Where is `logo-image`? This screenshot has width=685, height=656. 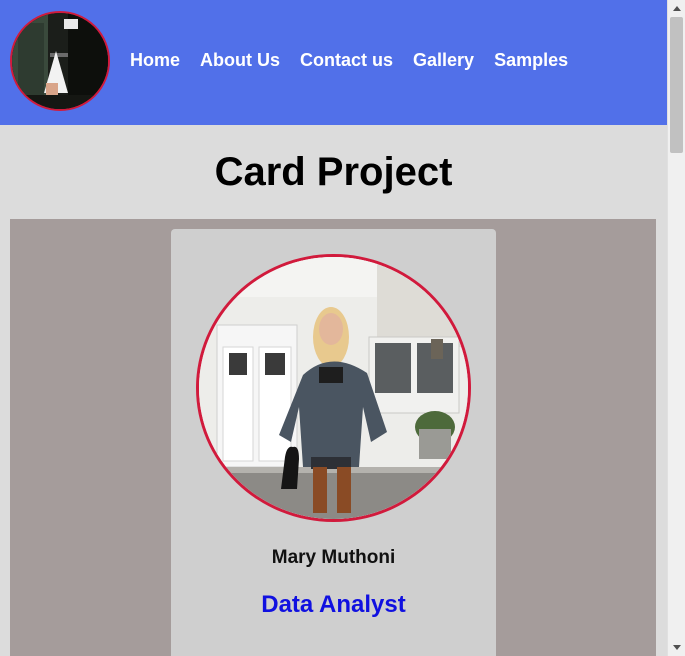
logo-image is located at coordinates (60, 61).